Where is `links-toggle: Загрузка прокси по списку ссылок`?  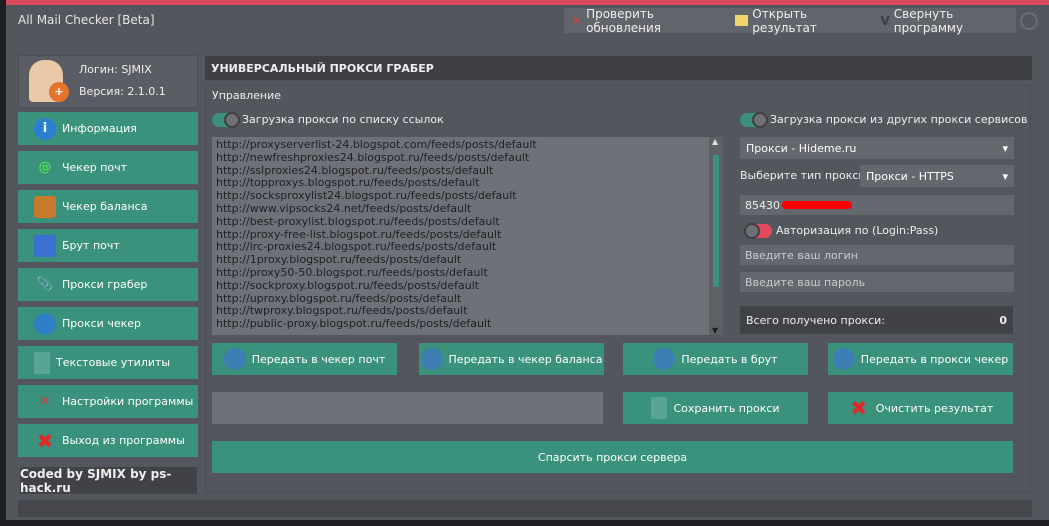 links-toggle: Загрузка прокси по списку ссылок is located at coordinates (328, 120).